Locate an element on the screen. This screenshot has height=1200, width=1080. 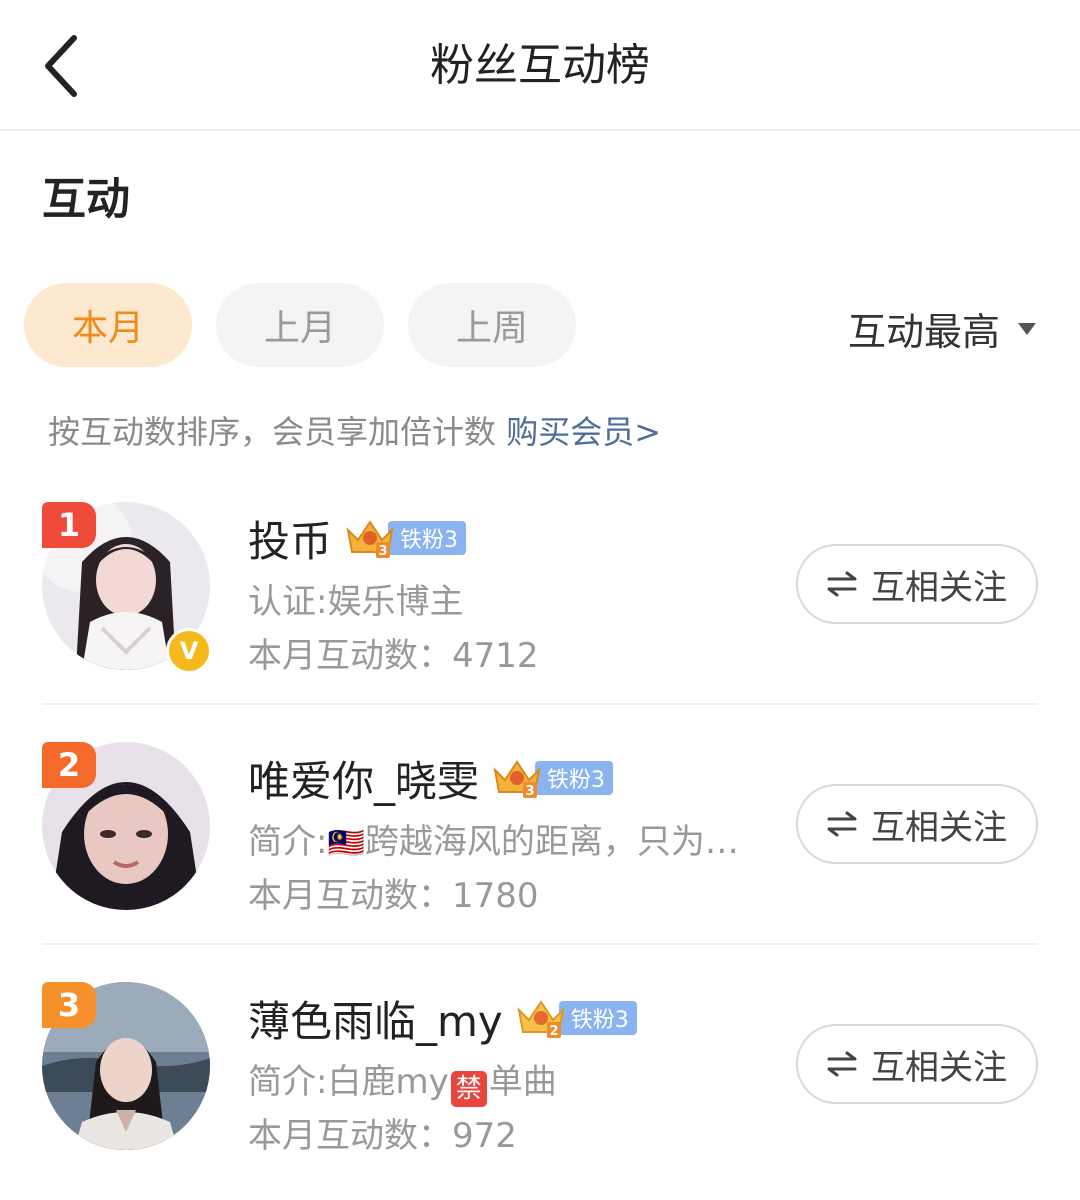
fan-intro: 认证:娱乐博主 is located at coordinates (356, 602).